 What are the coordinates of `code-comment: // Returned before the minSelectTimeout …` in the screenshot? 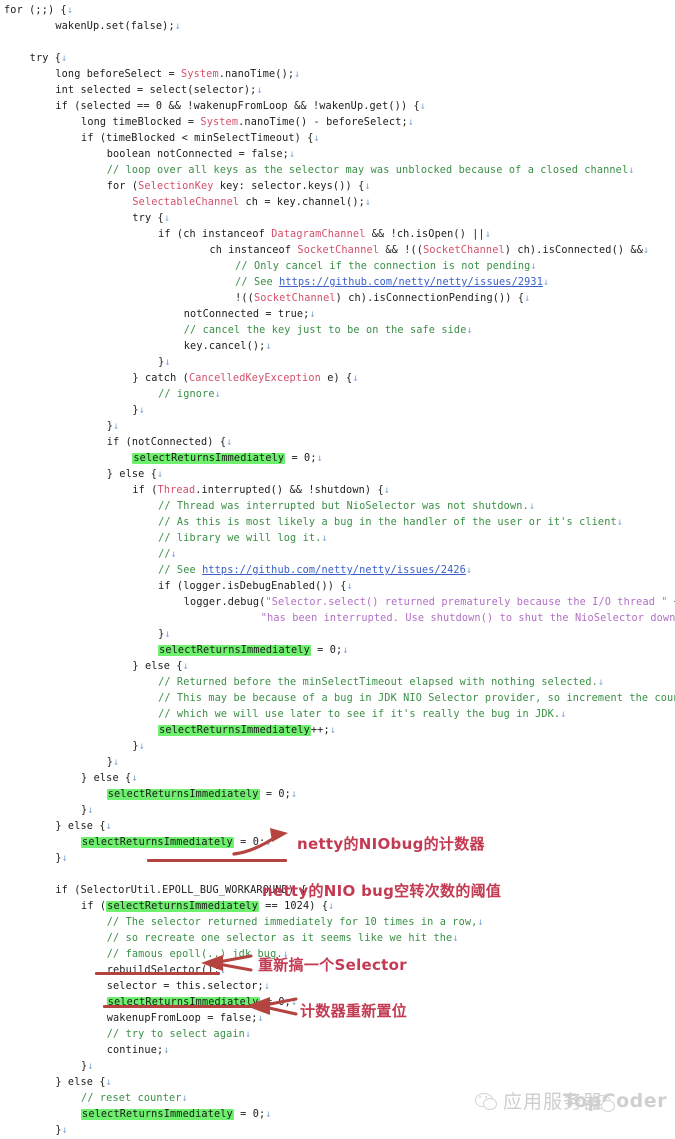 It's located at (378, 682).